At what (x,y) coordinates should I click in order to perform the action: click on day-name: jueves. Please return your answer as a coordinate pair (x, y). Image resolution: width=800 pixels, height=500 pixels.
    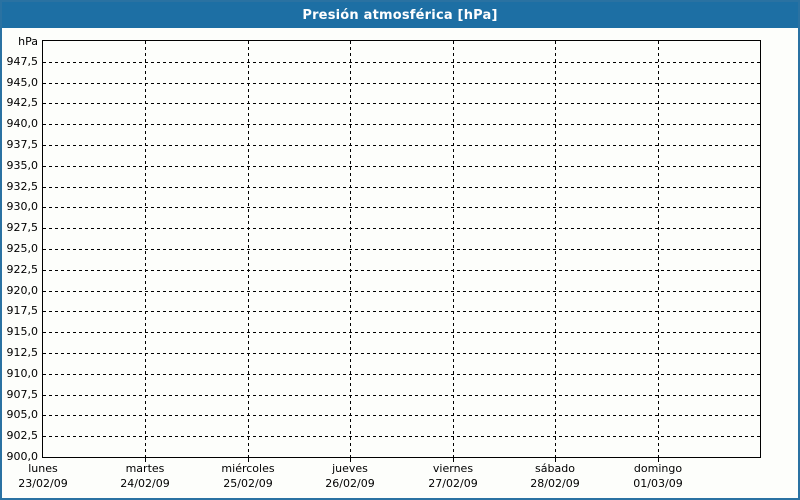
    Looking at the image, I should click on (350, 468).